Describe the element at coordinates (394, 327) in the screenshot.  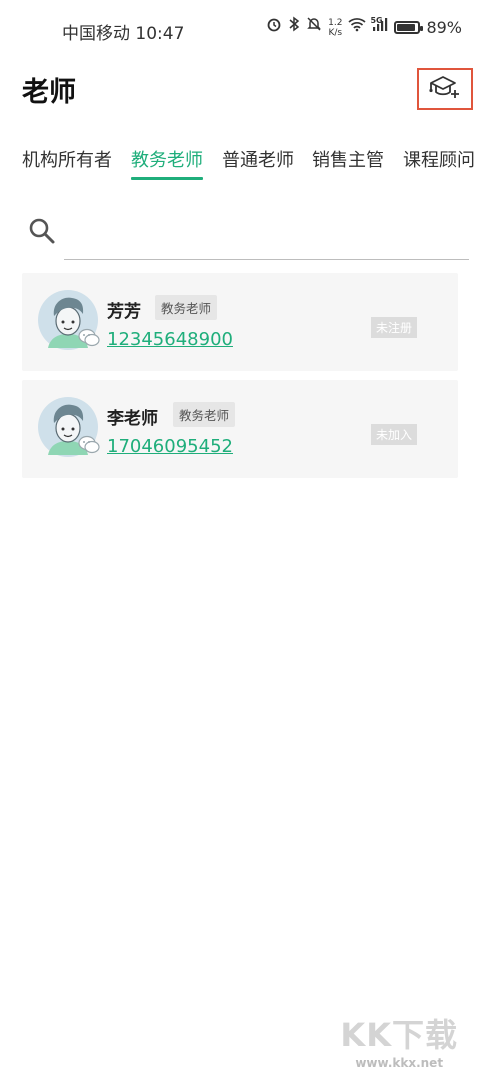
I see `status-badge: 未注册` at that location.